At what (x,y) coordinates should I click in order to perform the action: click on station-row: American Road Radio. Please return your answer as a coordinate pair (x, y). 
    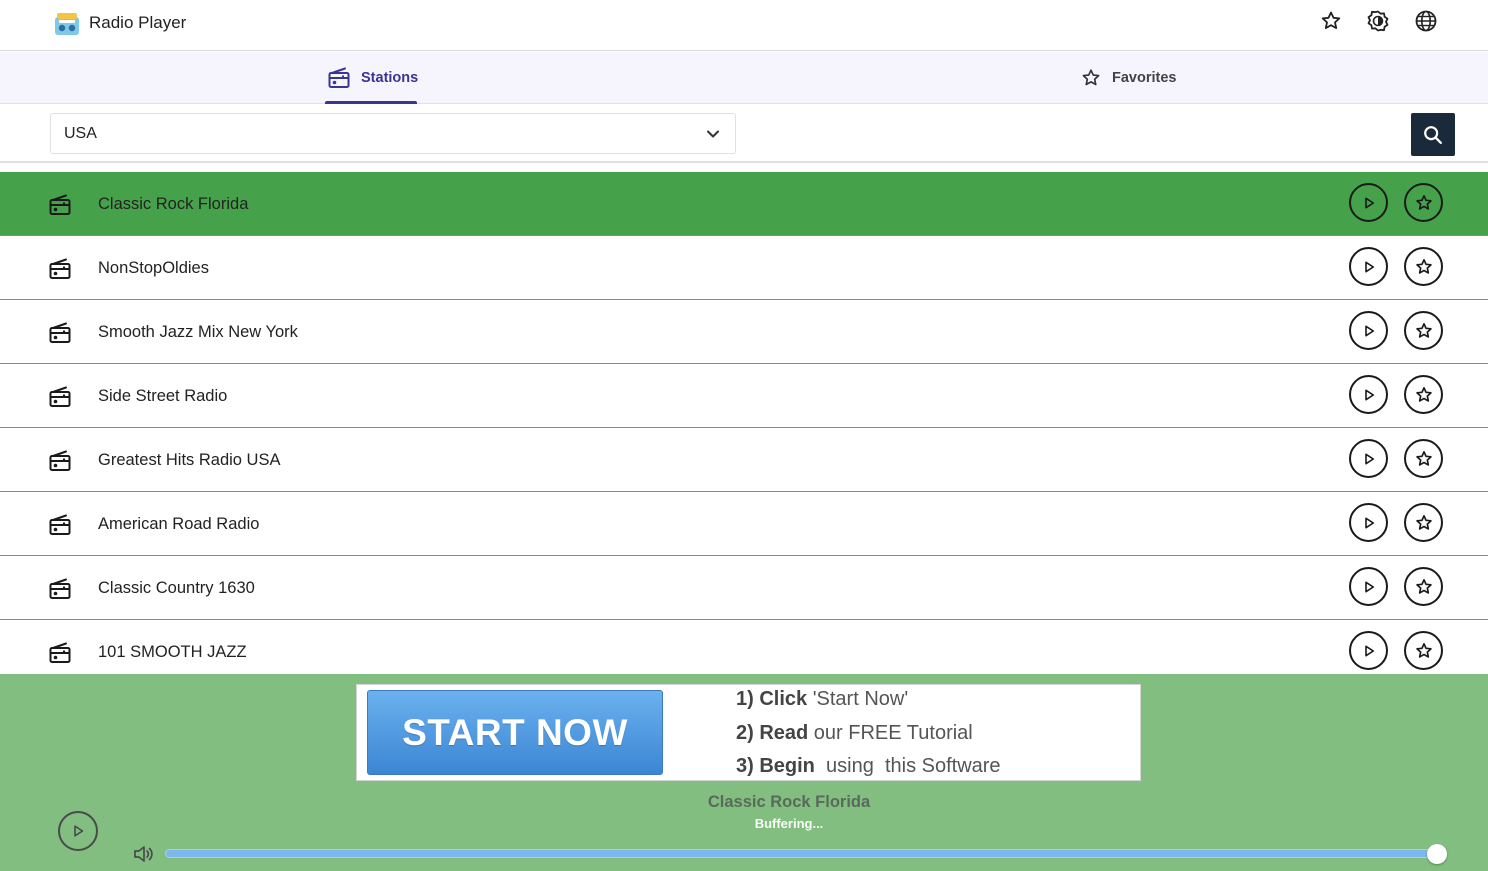
    Looking at the image, I should click on (744, 524).